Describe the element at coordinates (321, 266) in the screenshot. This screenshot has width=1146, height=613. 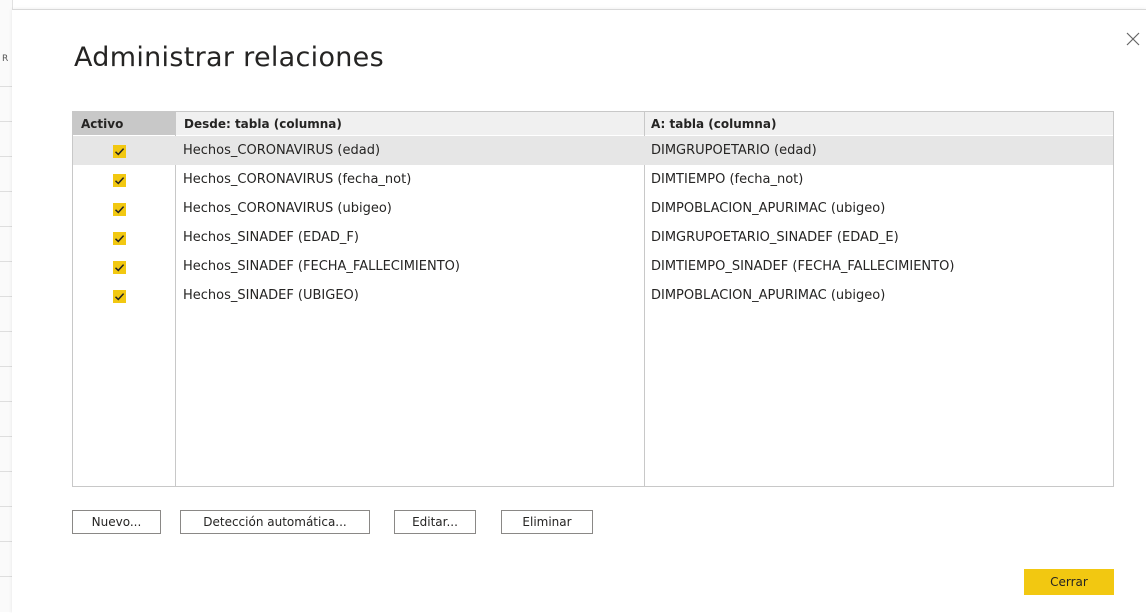
I see `from-cell: Hechos_SINADEF (FECHA_FALLECIMIENTO)` at that location.